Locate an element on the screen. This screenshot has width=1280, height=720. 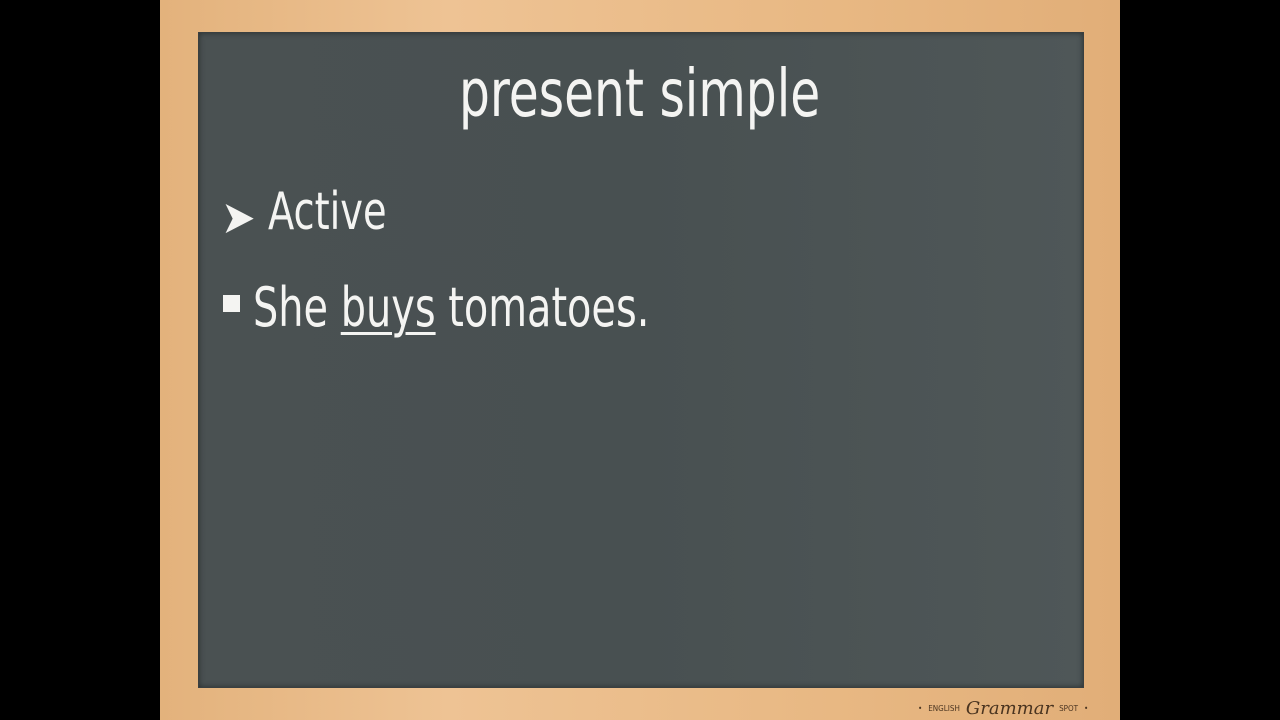
example-sentence: She buys tomatoes. is located at coordinates (451, 307).